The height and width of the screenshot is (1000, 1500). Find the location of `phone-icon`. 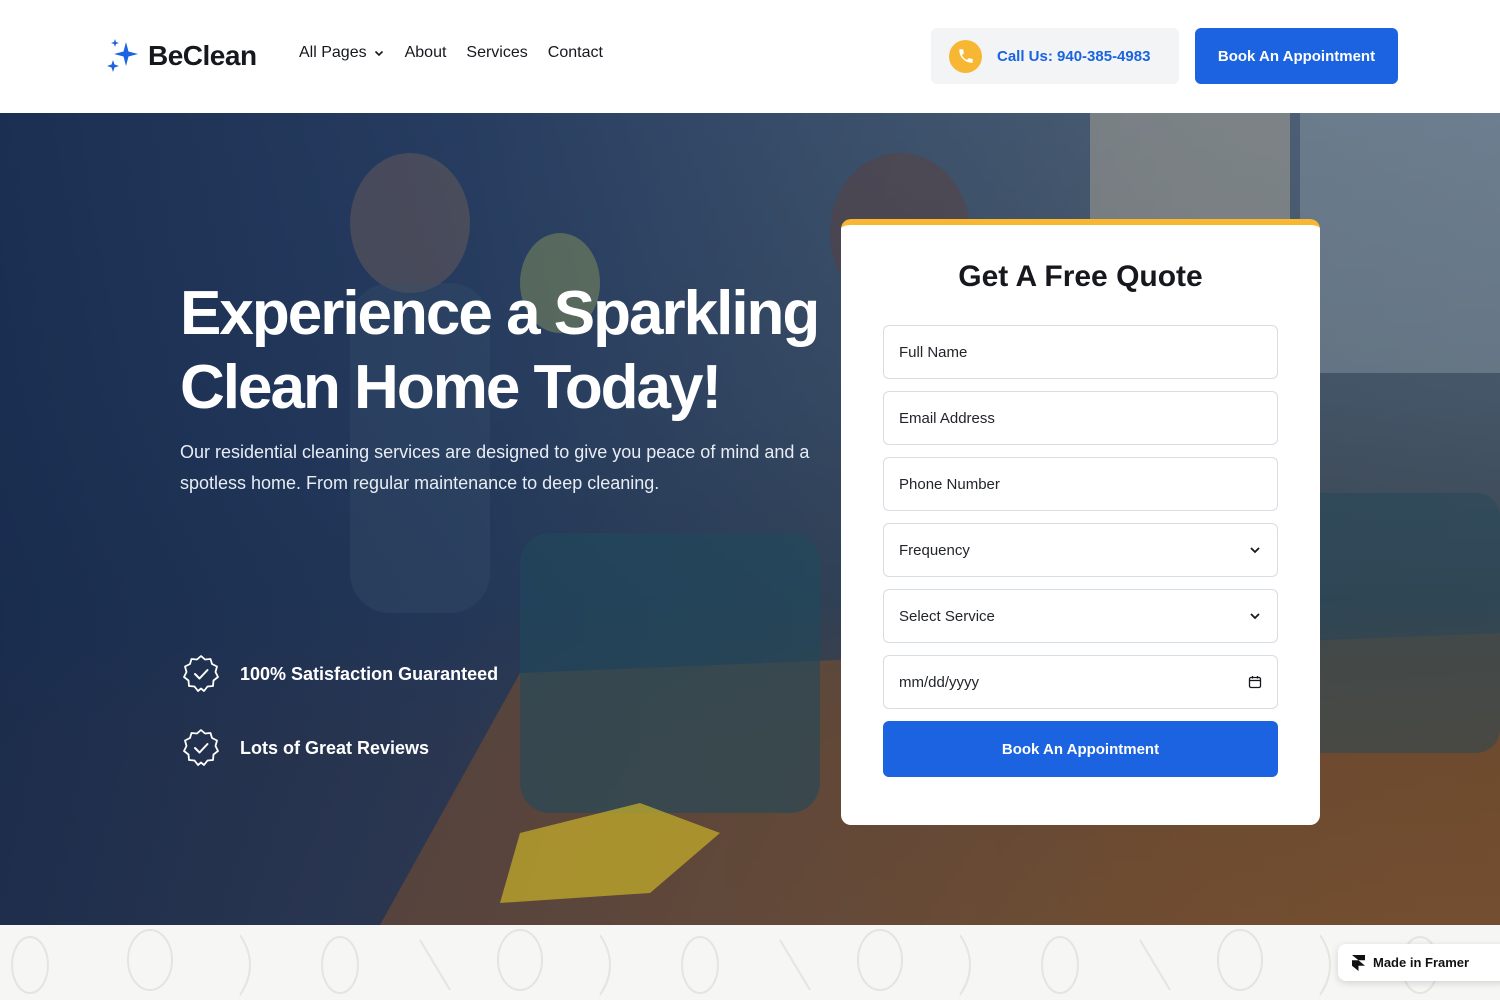

phone-icon is located at coordinates (965, 56).